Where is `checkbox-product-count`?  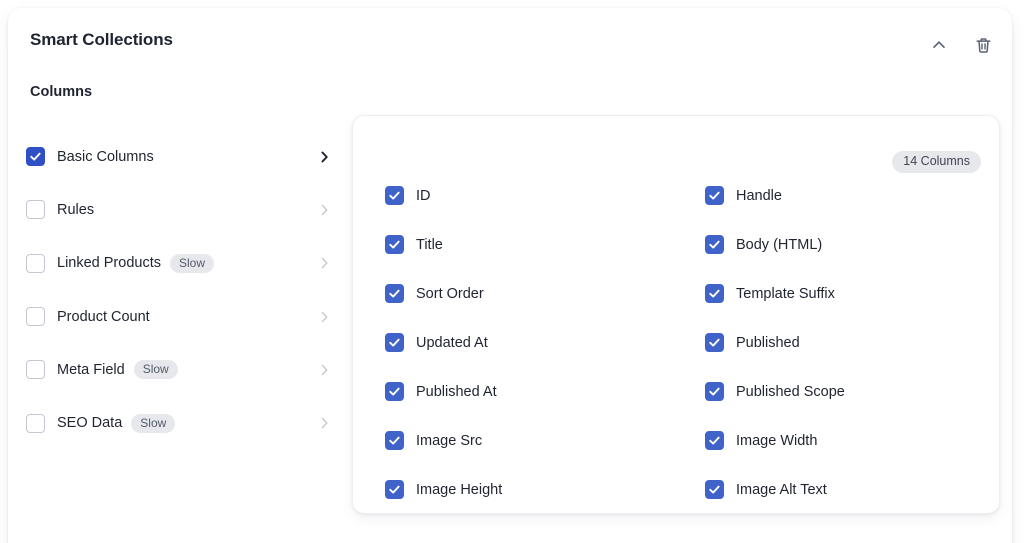
checkbox-product-count is located at coordinates (35, 317).